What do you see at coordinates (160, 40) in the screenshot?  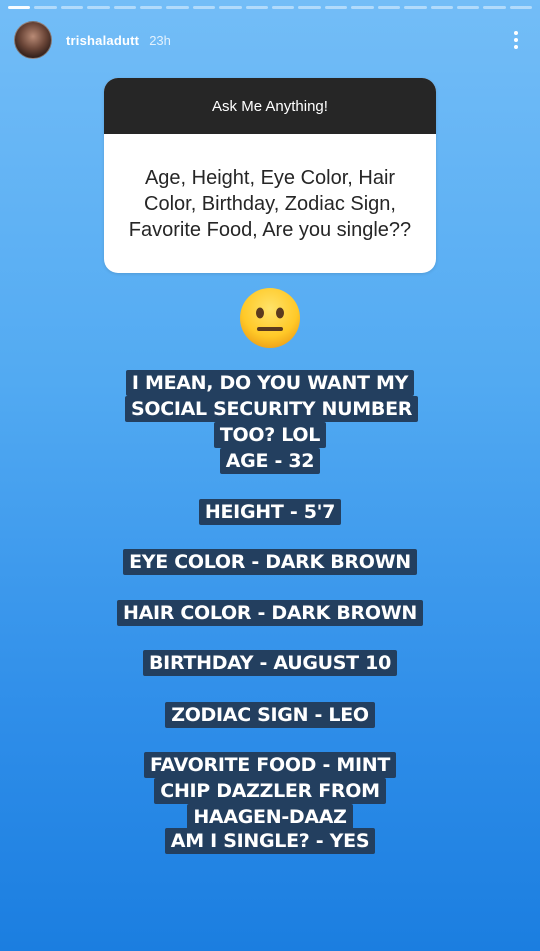 I see `post-time: 23h` at bounding box center [160, 40].